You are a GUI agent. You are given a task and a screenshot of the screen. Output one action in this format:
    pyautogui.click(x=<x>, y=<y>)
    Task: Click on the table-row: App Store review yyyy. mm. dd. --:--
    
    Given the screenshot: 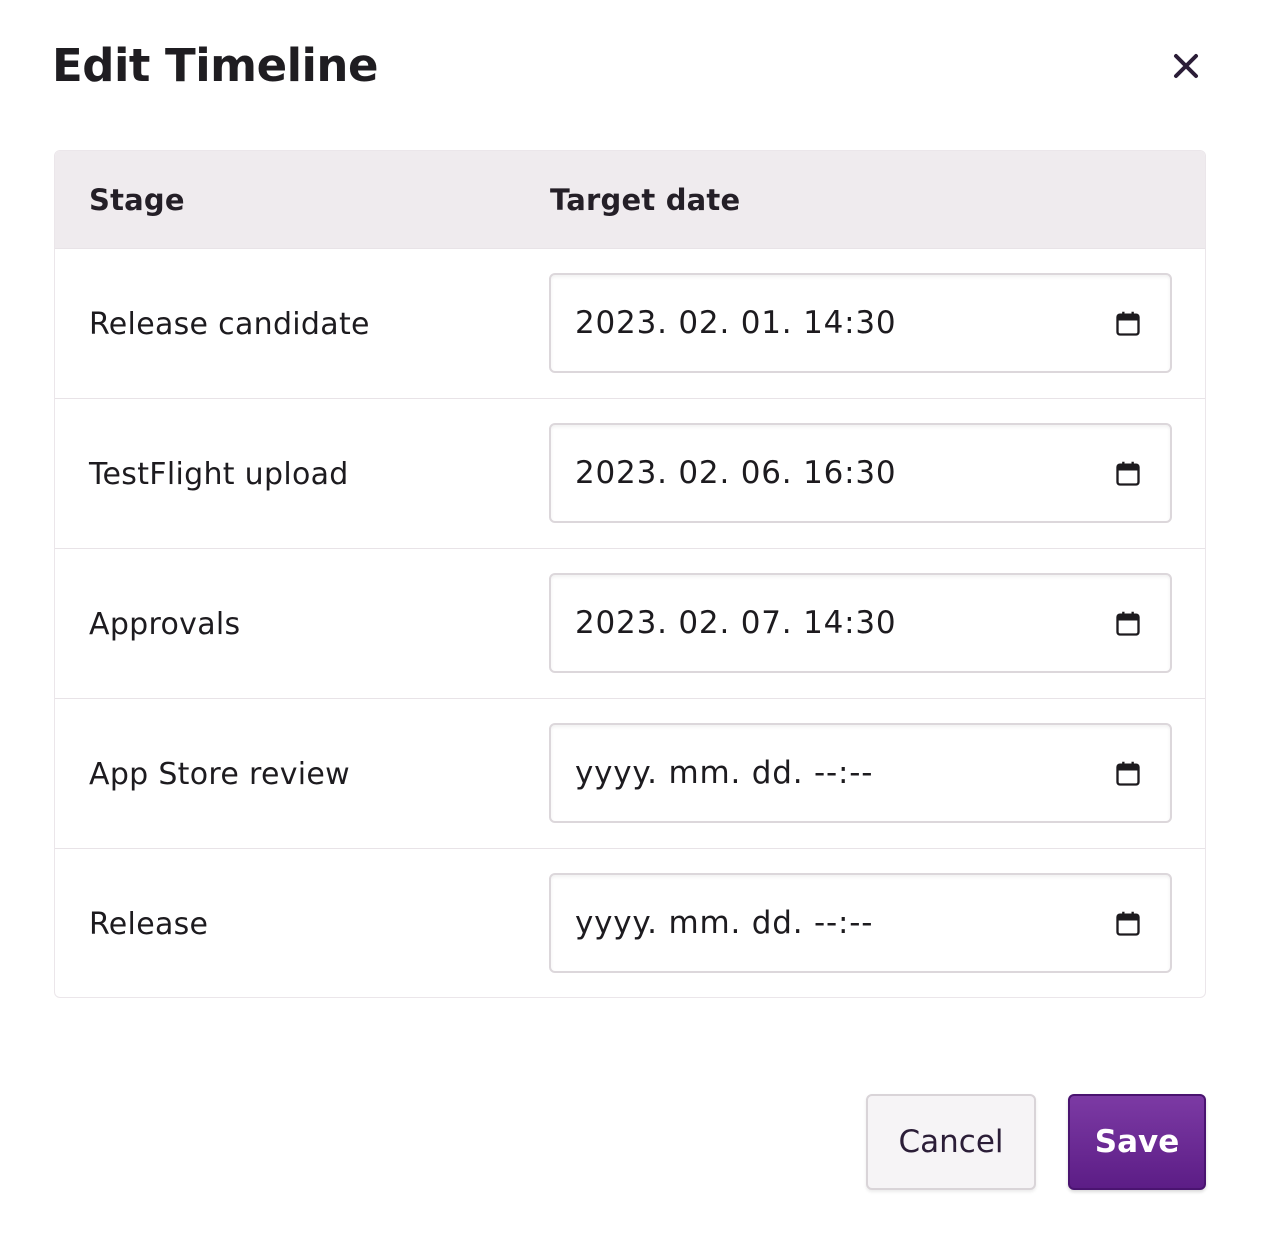 What is the action you would take?
    pyautogui.click(x=630, y=773)
    